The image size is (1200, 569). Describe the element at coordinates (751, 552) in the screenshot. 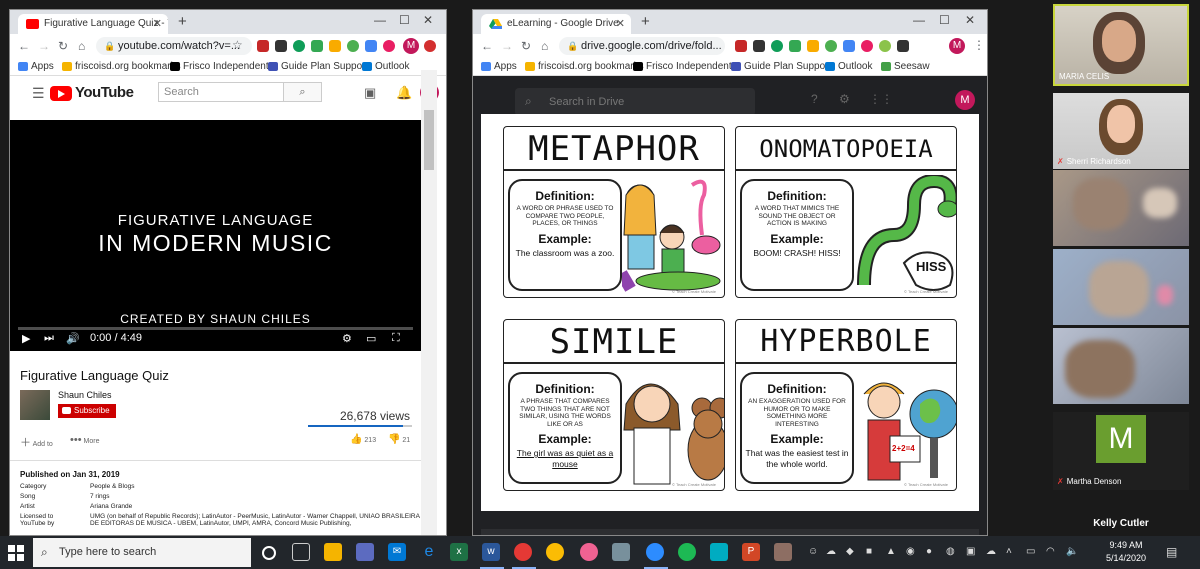

I see `powerpoint-icon: P` at that location.